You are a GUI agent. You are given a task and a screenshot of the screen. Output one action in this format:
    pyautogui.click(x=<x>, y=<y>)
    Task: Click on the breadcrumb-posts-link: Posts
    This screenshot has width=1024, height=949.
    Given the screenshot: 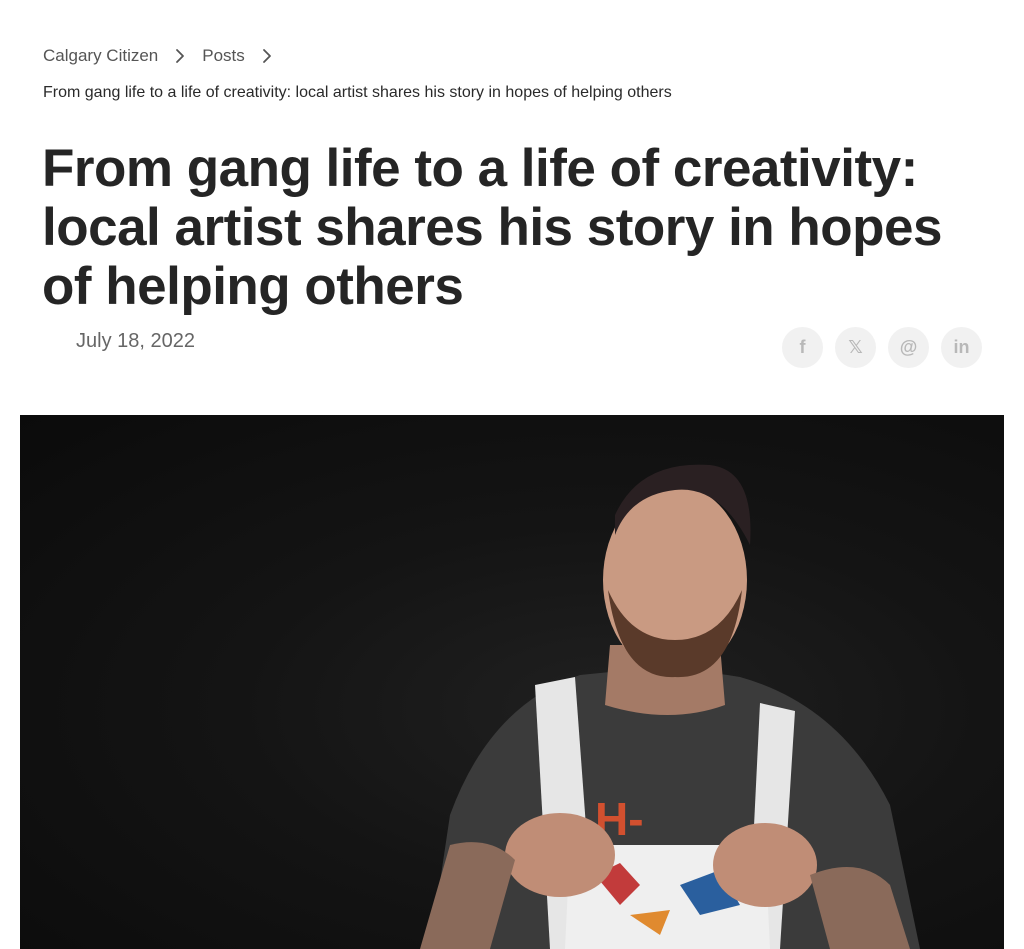 What is the action you would take?
    pyautogui.click(x=223, y=56)
    